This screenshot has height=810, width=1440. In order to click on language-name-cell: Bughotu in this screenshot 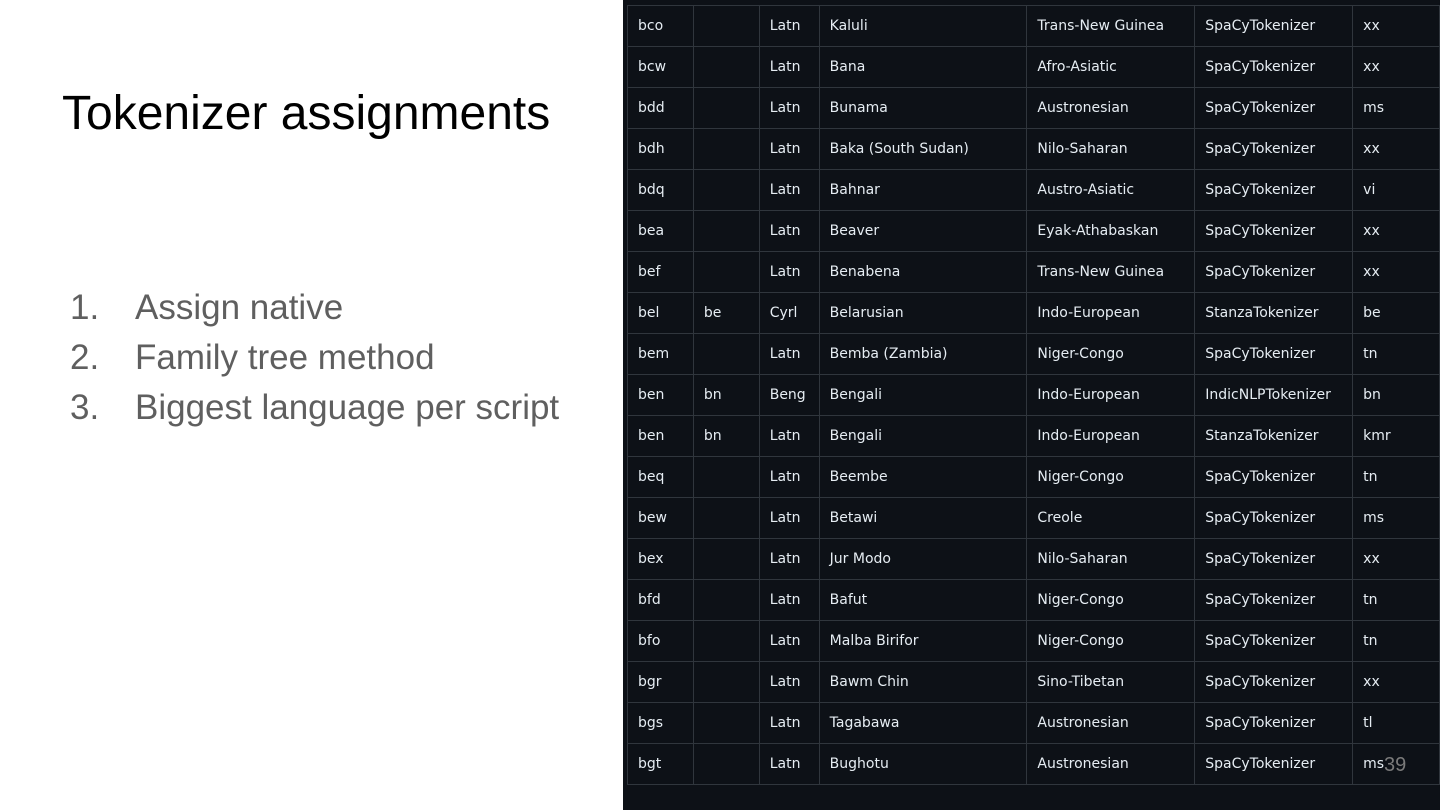, I will do `click(923, 764)`.